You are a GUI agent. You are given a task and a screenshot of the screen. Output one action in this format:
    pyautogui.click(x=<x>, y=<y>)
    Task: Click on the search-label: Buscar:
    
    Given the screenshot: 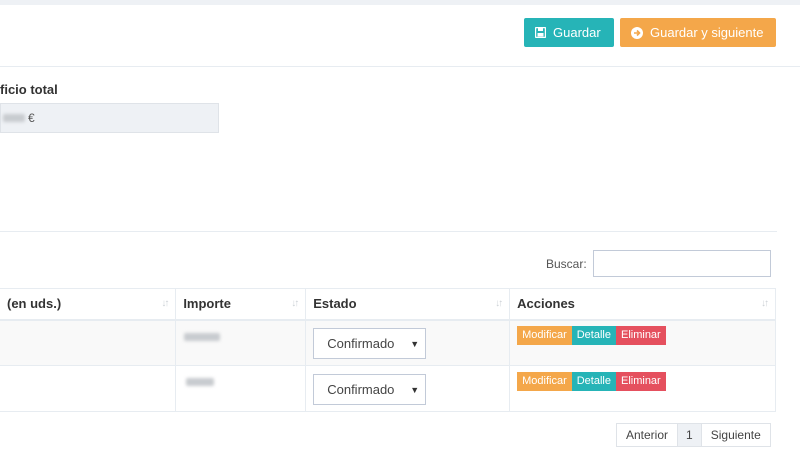 What is the action you would take?
    pyautogui.click(x=566, y=264)
    